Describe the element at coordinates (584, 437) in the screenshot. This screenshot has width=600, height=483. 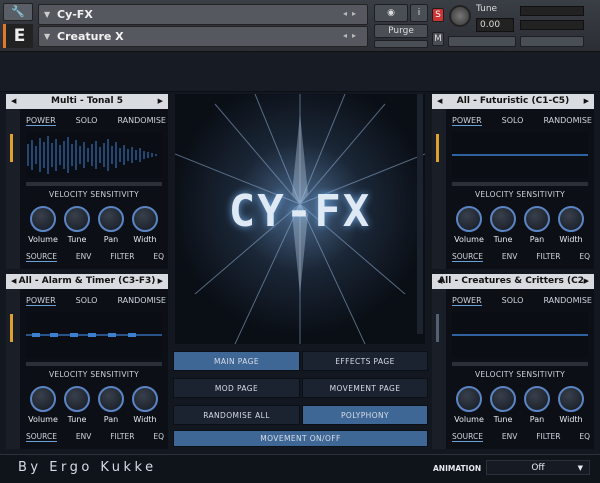
I see `eq-tab-4: EQ` at that location.